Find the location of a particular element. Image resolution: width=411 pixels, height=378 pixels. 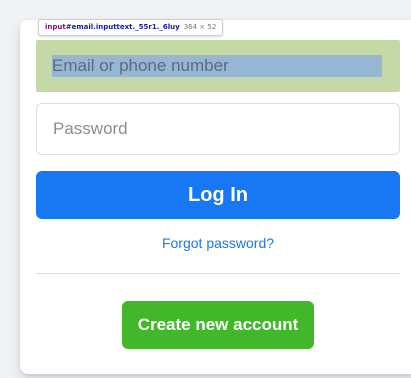

create-account-button: Create new account is located at coordinates (218, 325).